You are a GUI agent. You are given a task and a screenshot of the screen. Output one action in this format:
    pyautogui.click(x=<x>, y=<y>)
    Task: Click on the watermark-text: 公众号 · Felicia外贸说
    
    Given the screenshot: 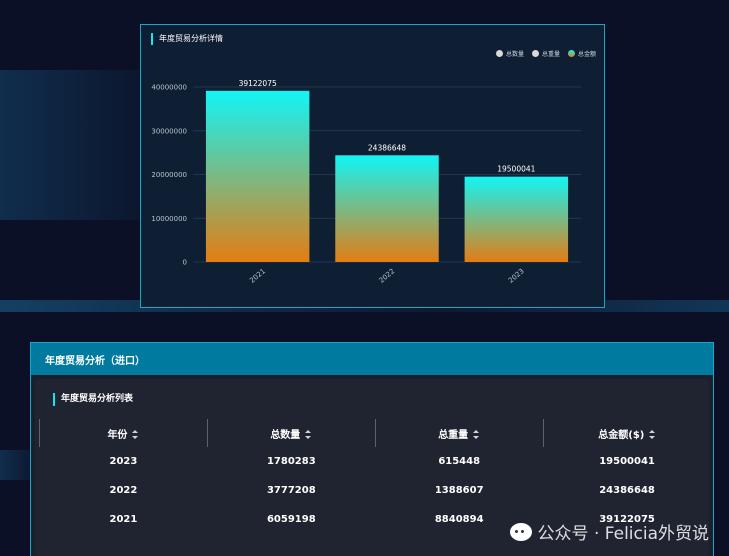 What is the action you would take?
    pyautogui.click(x=623, y=534)
    